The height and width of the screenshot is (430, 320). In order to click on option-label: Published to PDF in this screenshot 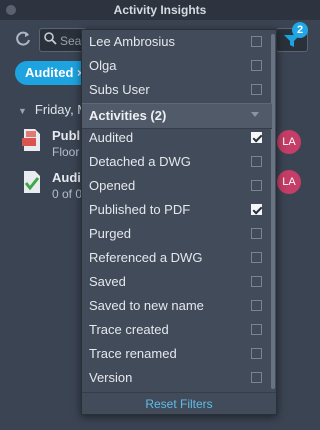, I will do `click(140, 209)`.